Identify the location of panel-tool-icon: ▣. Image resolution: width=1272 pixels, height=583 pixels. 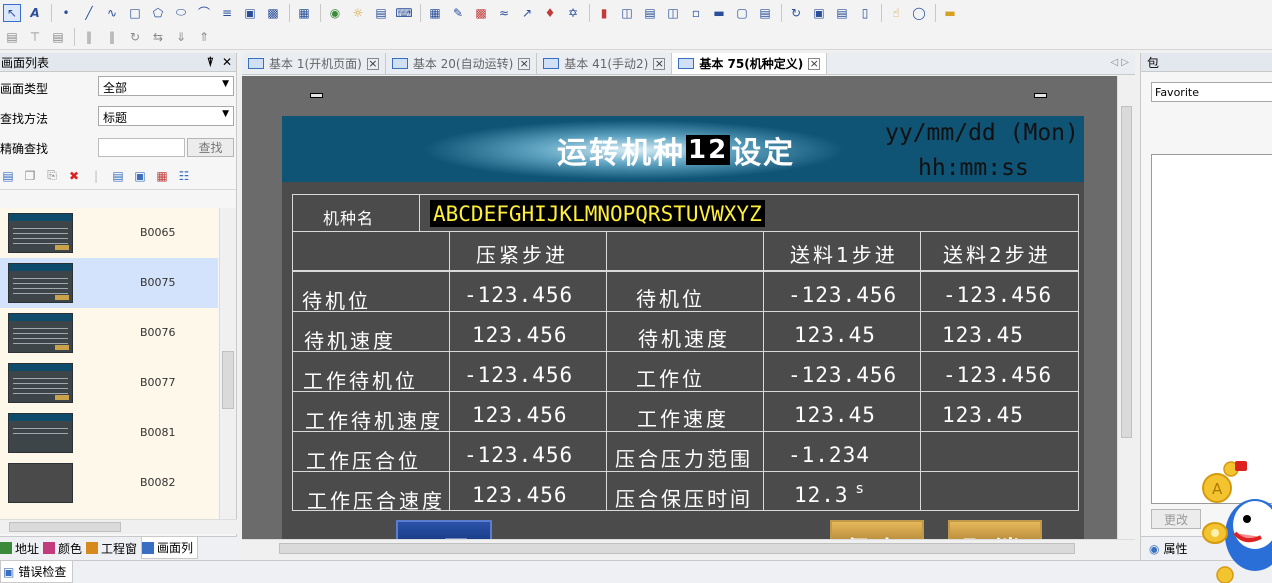
(819, 13).